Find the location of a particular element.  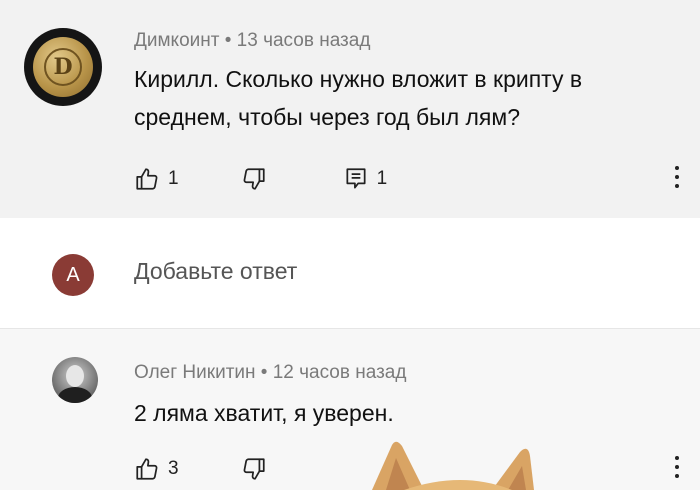

comment-text: 2 ляма хватит, я уверен. is located at coordinates (264, 413).